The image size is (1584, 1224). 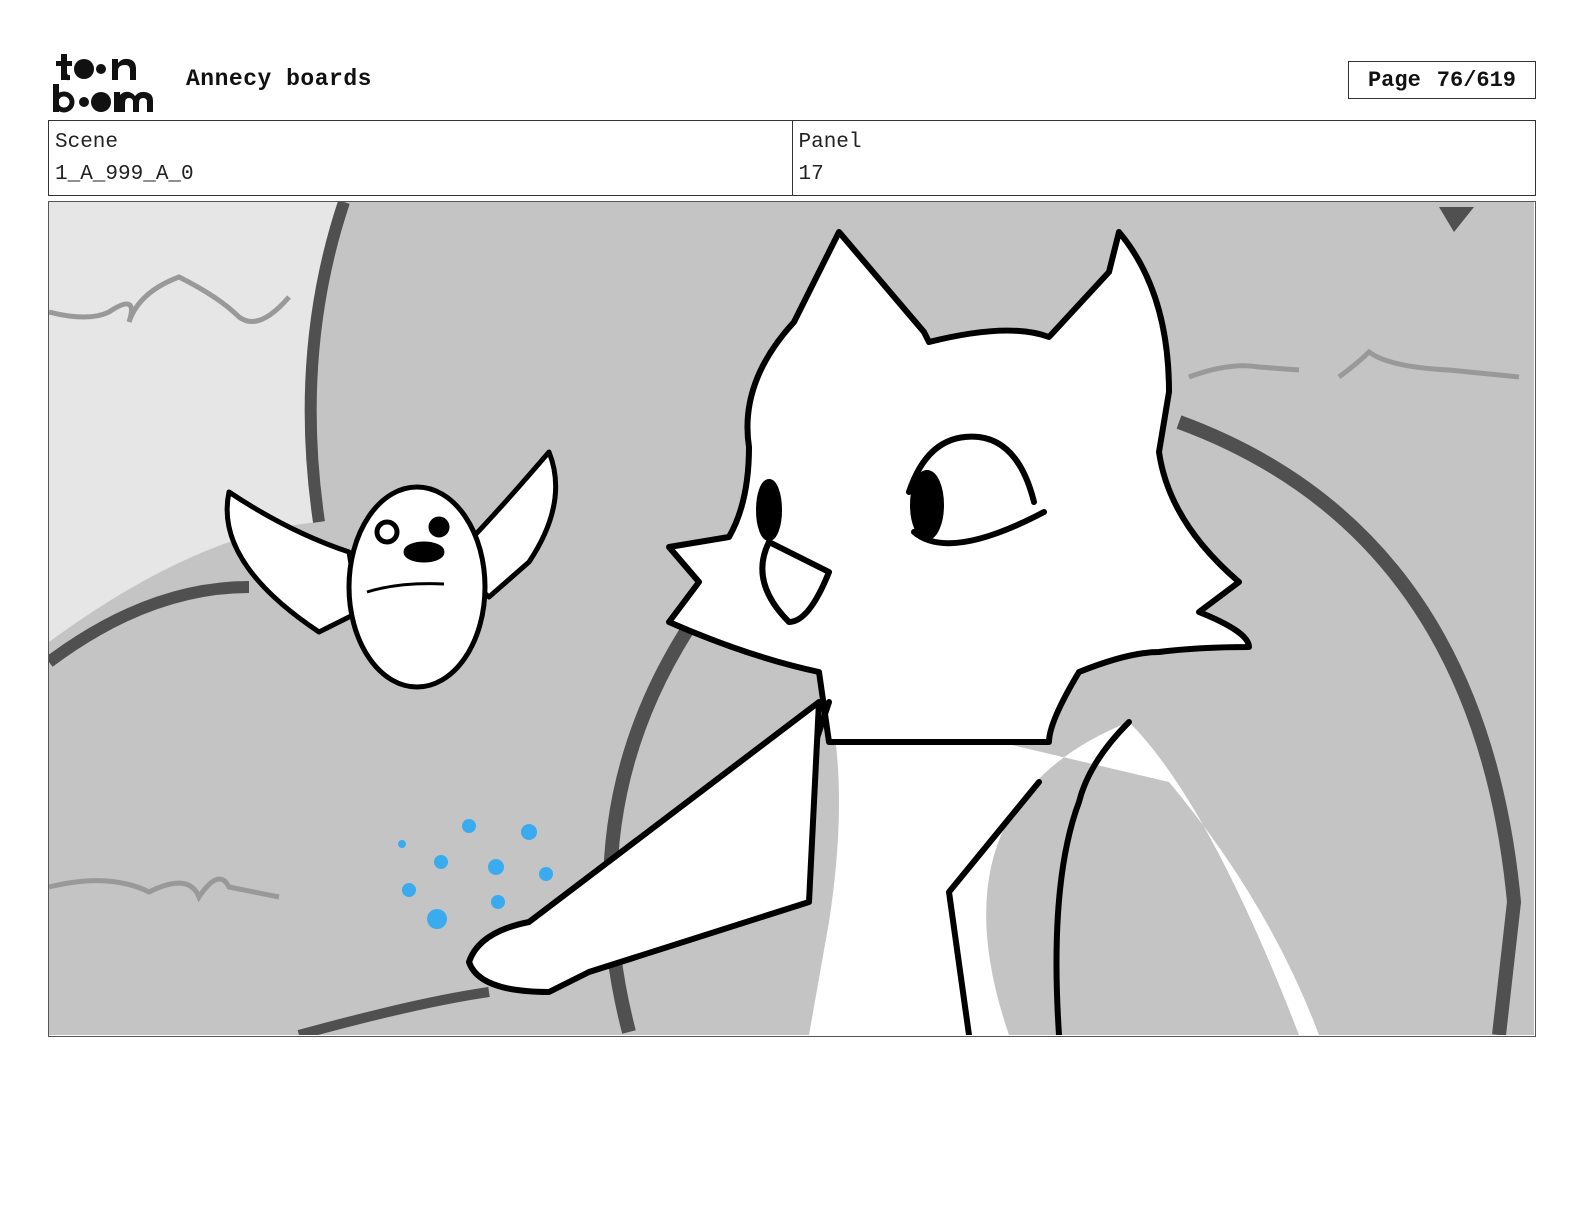 What do you see at coordinates (420, 158) in the screenshot?
I see `scene-cell: Scene 1_A_999_A_0` at bounding box center [420, 158].